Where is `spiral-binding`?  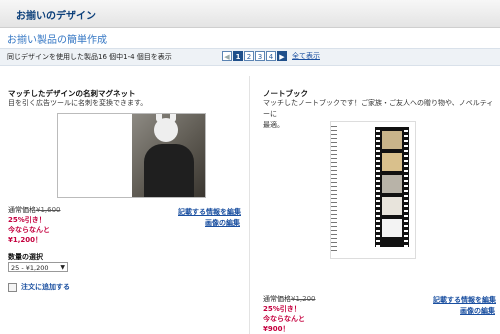
spiral-binding is located at coordinates (334, 190).